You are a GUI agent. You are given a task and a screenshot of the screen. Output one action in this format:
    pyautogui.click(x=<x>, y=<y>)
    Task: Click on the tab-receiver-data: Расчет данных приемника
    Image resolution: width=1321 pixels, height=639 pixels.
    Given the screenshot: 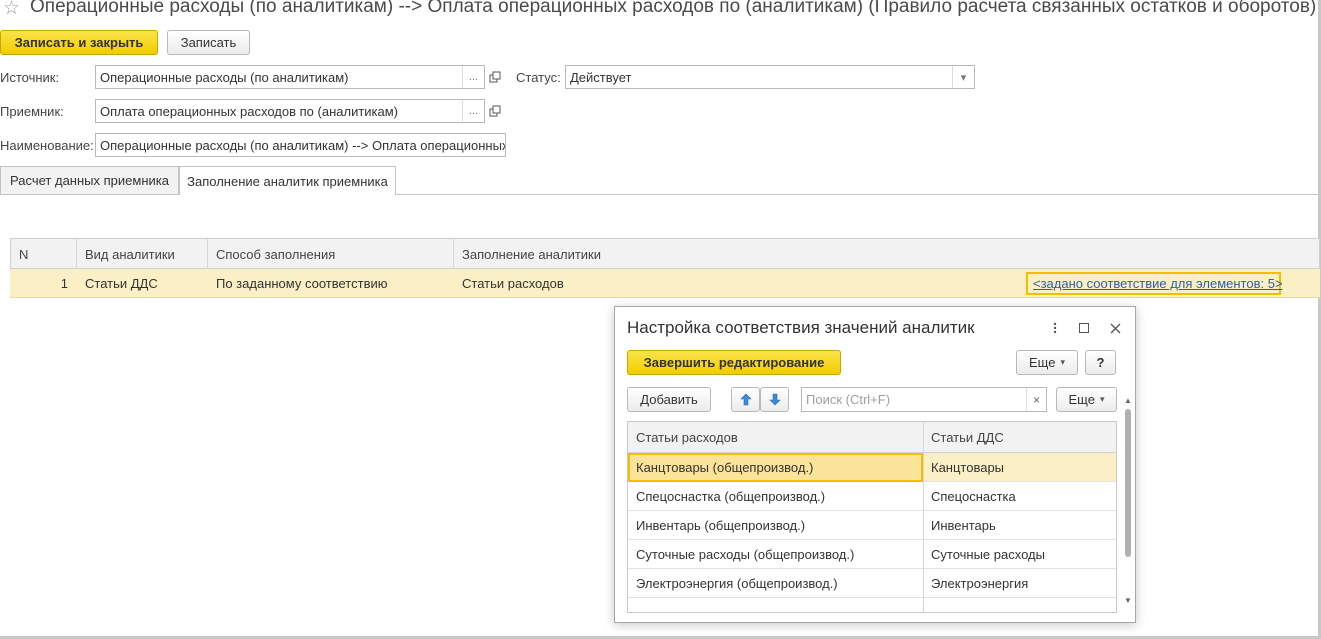 What is the action you would take?
    pyautogui.click(x=89, y=180)
    